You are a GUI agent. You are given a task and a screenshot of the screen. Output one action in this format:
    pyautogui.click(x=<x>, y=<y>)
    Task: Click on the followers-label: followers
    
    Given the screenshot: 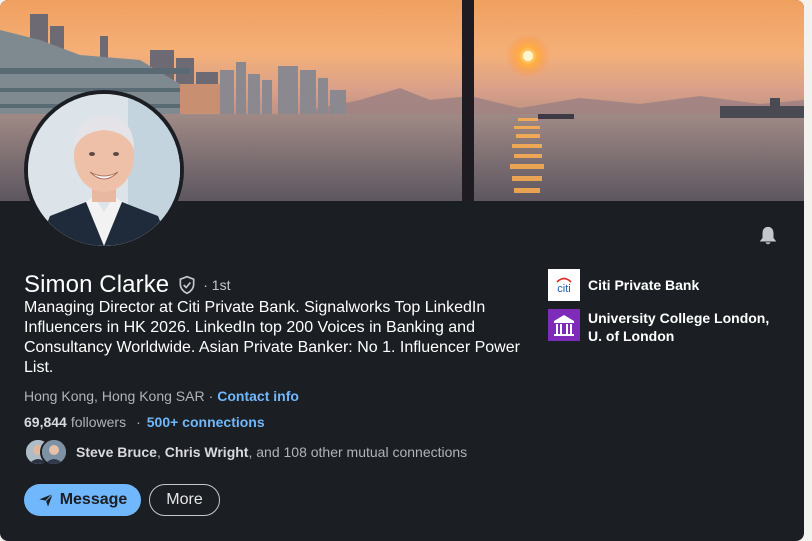 What is the action you would take?
    pyautogui.click(x=98, y=422)
    